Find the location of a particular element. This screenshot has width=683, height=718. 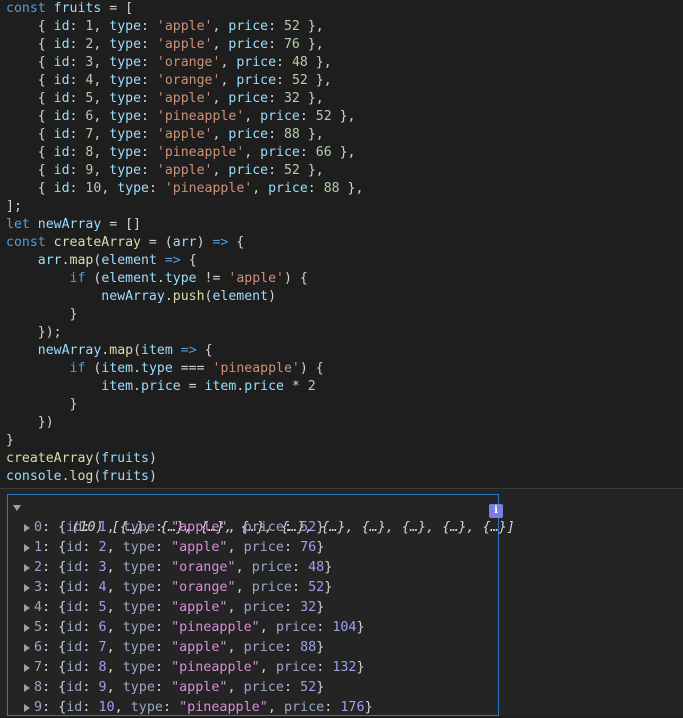

entry-token: 3 is located at coordinates (38, 587).